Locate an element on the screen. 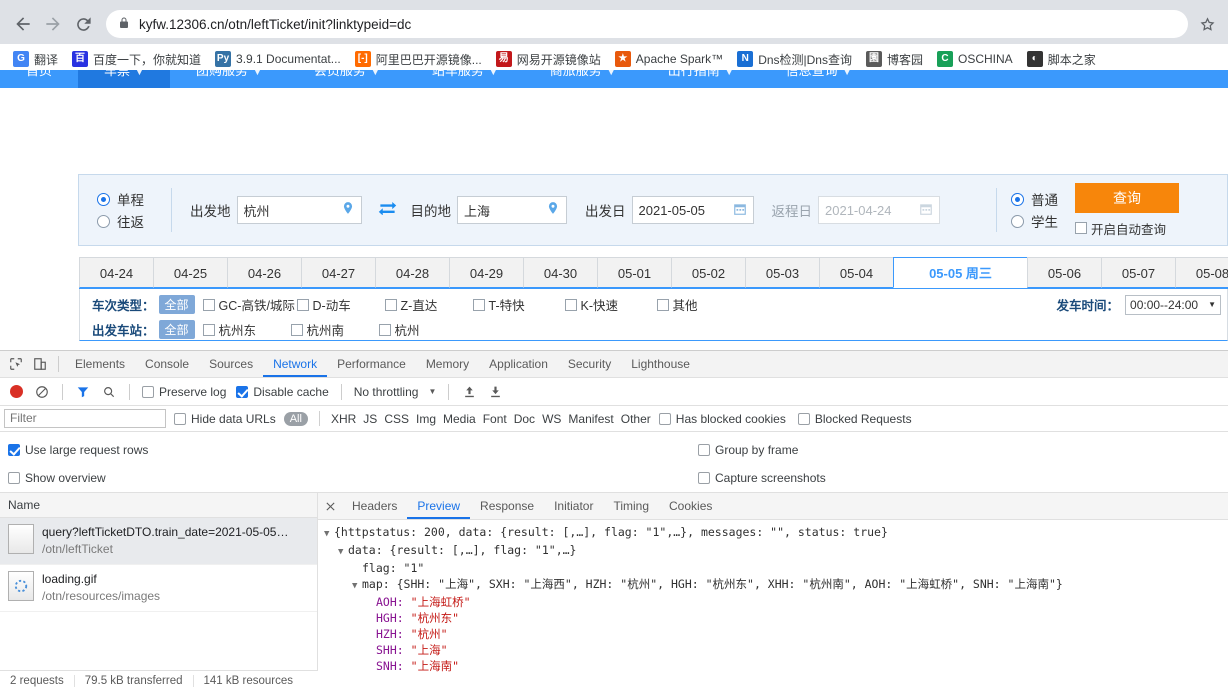  devtools-tab-security: Security is located at coordinates (589, 364).